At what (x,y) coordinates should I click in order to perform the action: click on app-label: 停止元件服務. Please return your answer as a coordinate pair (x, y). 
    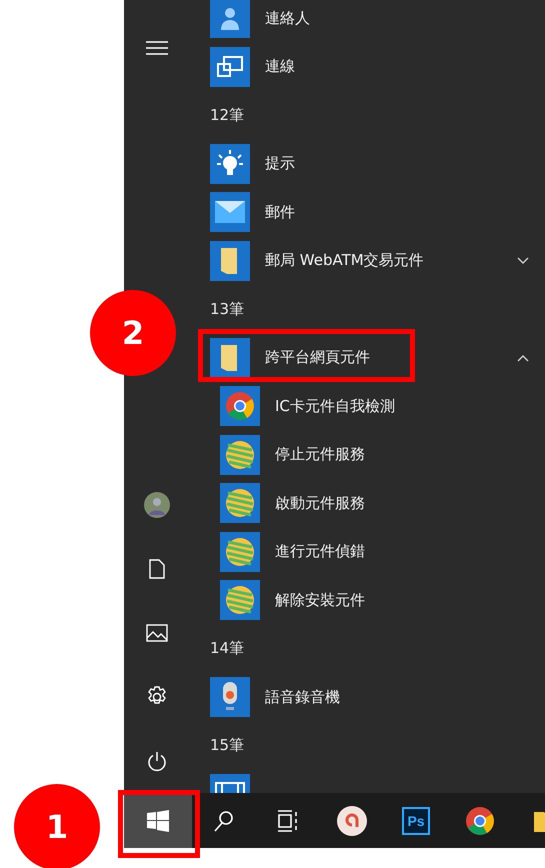
    Looking at the image, I should click on (402, 454).